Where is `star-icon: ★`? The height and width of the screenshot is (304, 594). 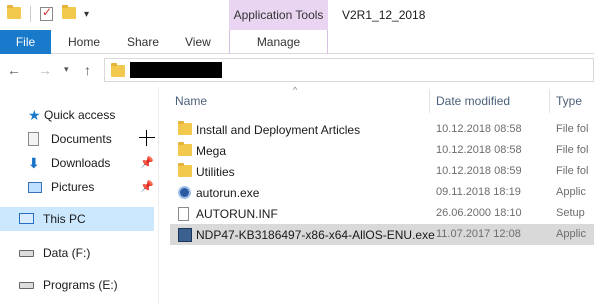 star-icon: ★ is located at coordinates (34, 115).